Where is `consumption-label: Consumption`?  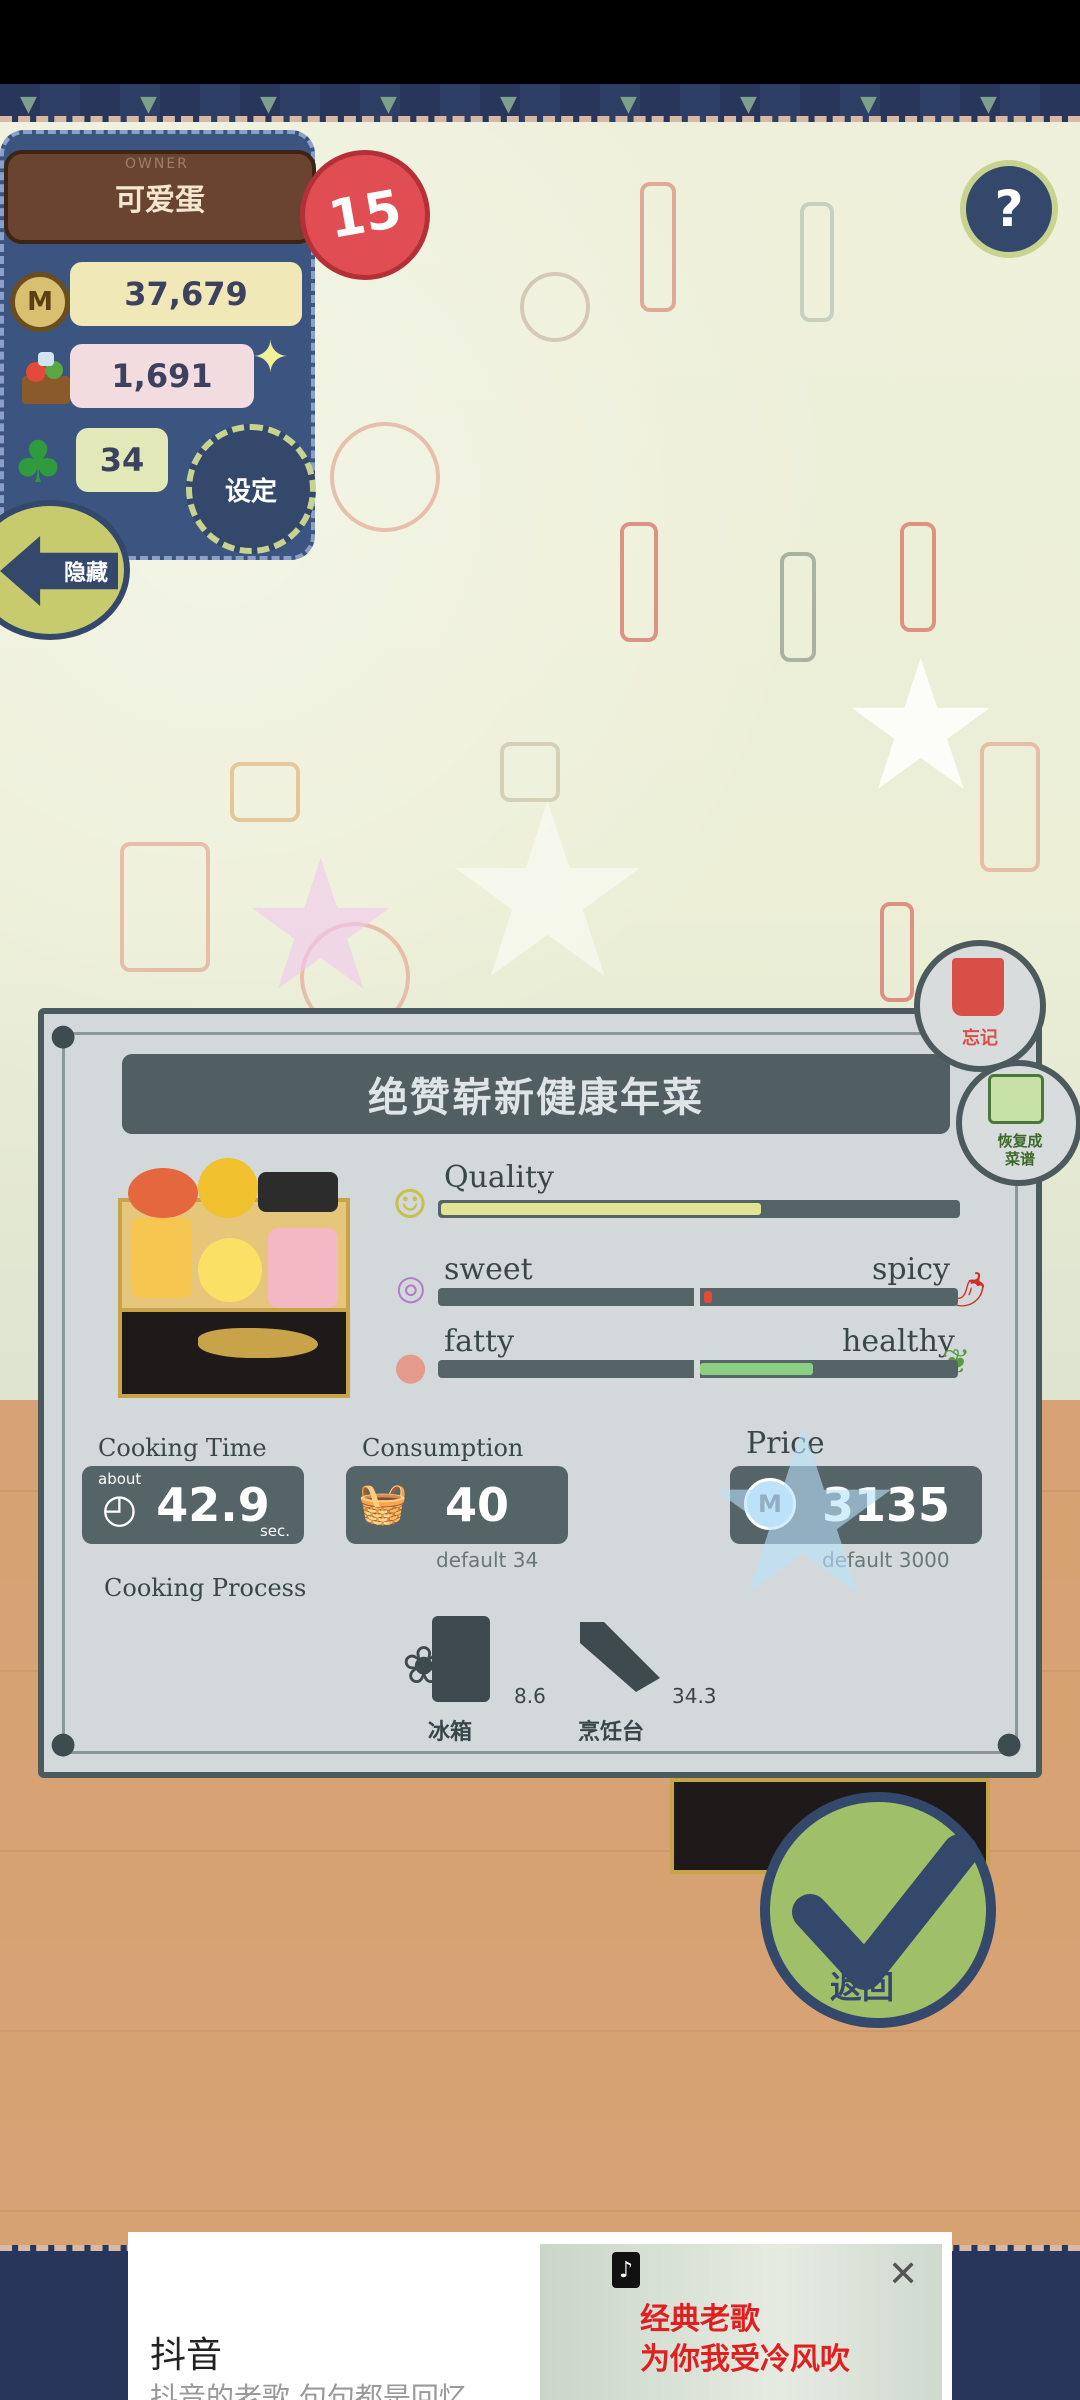 consumption-label: Consumption is located at coordinates (443, 1448).